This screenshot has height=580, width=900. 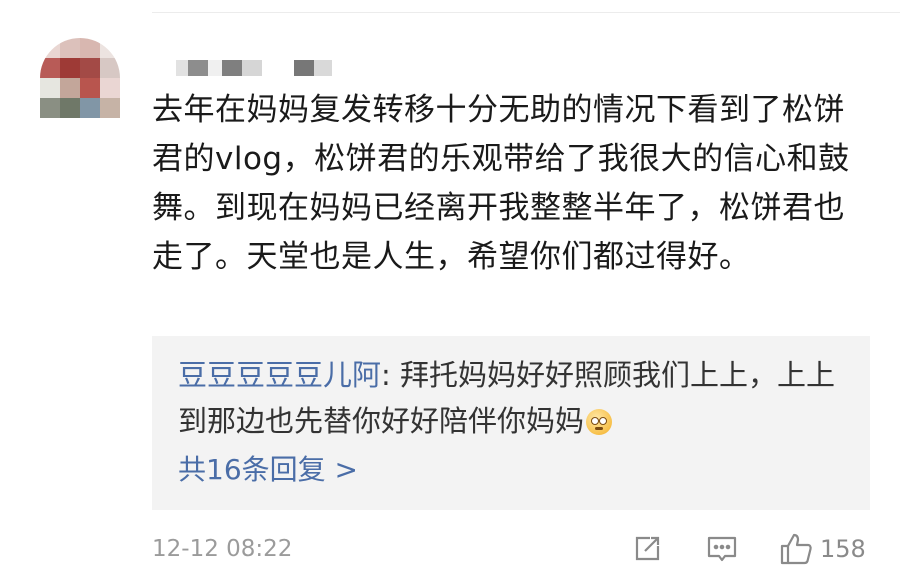 I want to click on top-divider, so click(x=526, y=12).